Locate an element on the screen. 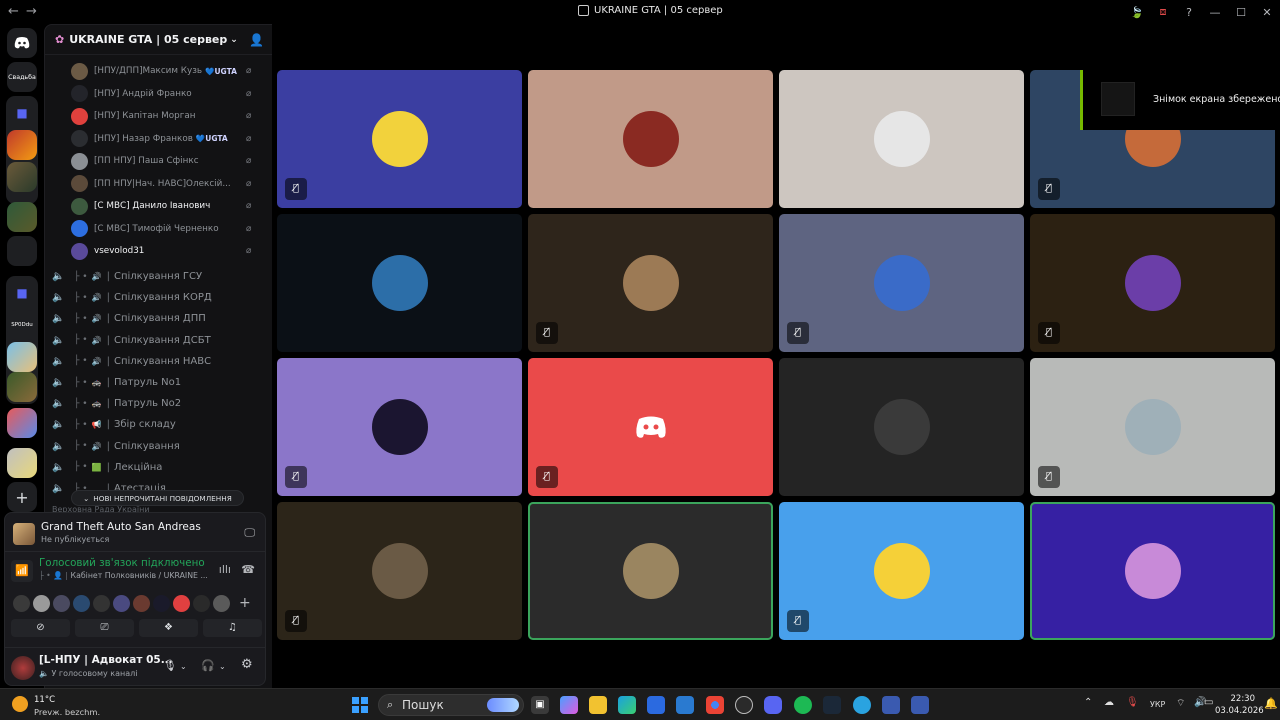  edge-icon is located at coordinates (627, 705).